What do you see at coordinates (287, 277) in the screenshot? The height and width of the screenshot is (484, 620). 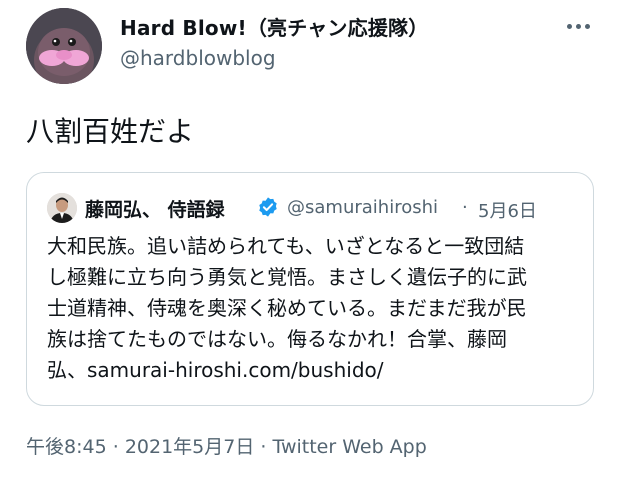 I see `quoted-text-line: し極難に立ち向う勇気と覚悟。まさしく遺伝子的に武` at bounding box center [287, 277].